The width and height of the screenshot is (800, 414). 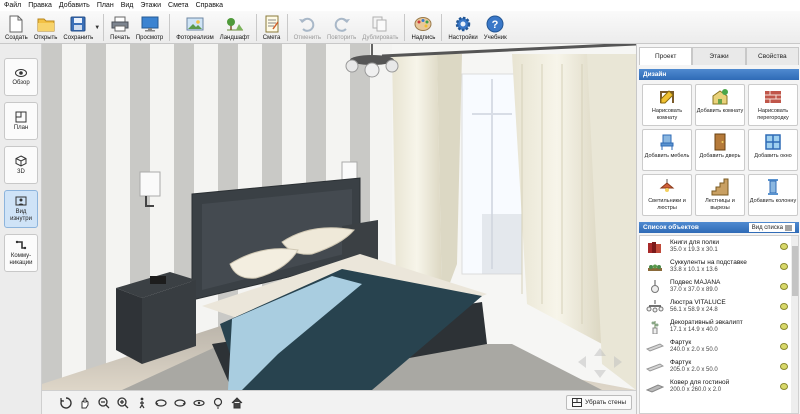 What do you see at coordinates (773, 97) in the screenshot?
I see `brick-wall-icon` at bounding box center [773, 97].